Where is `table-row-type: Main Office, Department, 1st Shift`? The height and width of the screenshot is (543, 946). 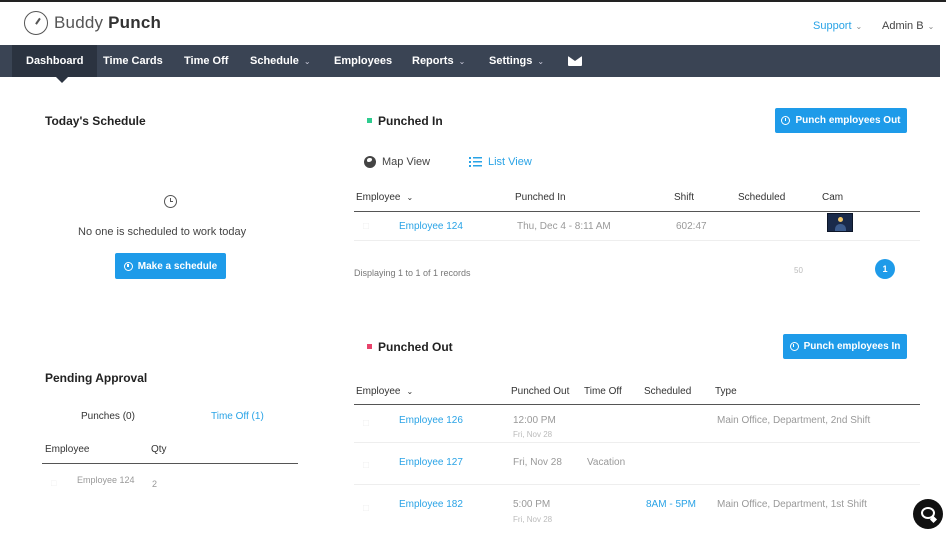 table-row-type: Main Office, Department, 1st Shift is located at coordinates (792, 504).